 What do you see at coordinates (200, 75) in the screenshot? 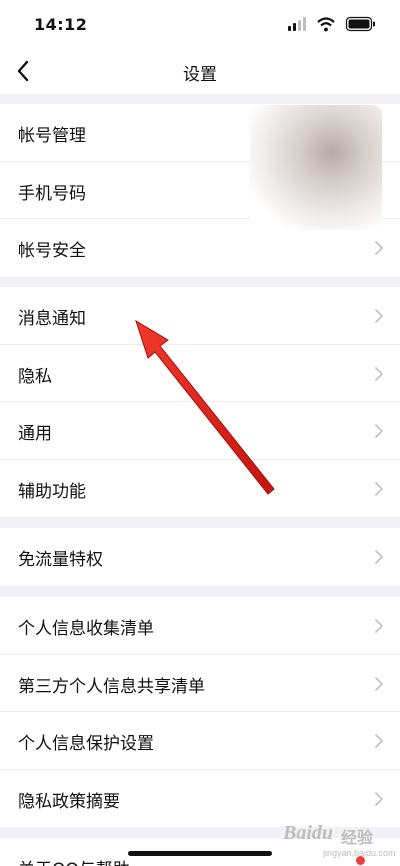
I see `page-title: 设置` at bounding box center [200, 75].